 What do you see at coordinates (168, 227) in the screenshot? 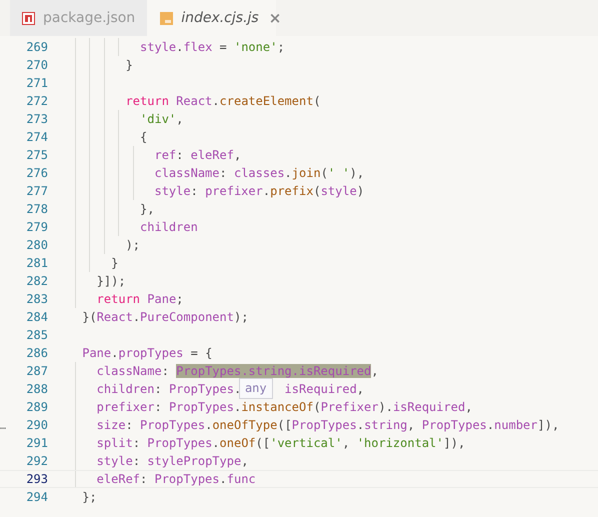
I see `code-line: children` at bounding box center [168, 227].